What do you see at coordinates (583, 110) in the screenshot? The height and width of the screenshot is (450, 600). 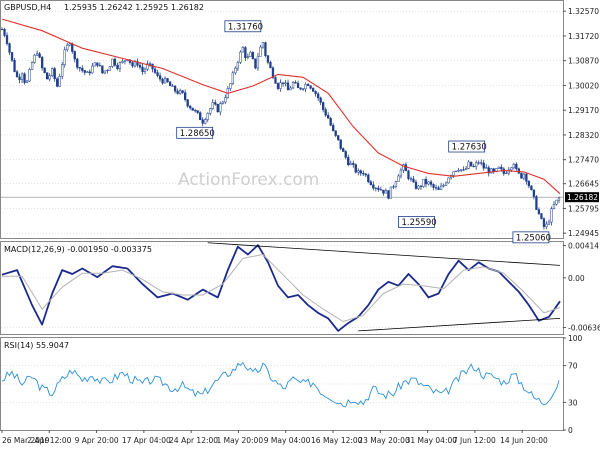 I see `price-tick-label: 1.29170` at bounding box center [583, 110].